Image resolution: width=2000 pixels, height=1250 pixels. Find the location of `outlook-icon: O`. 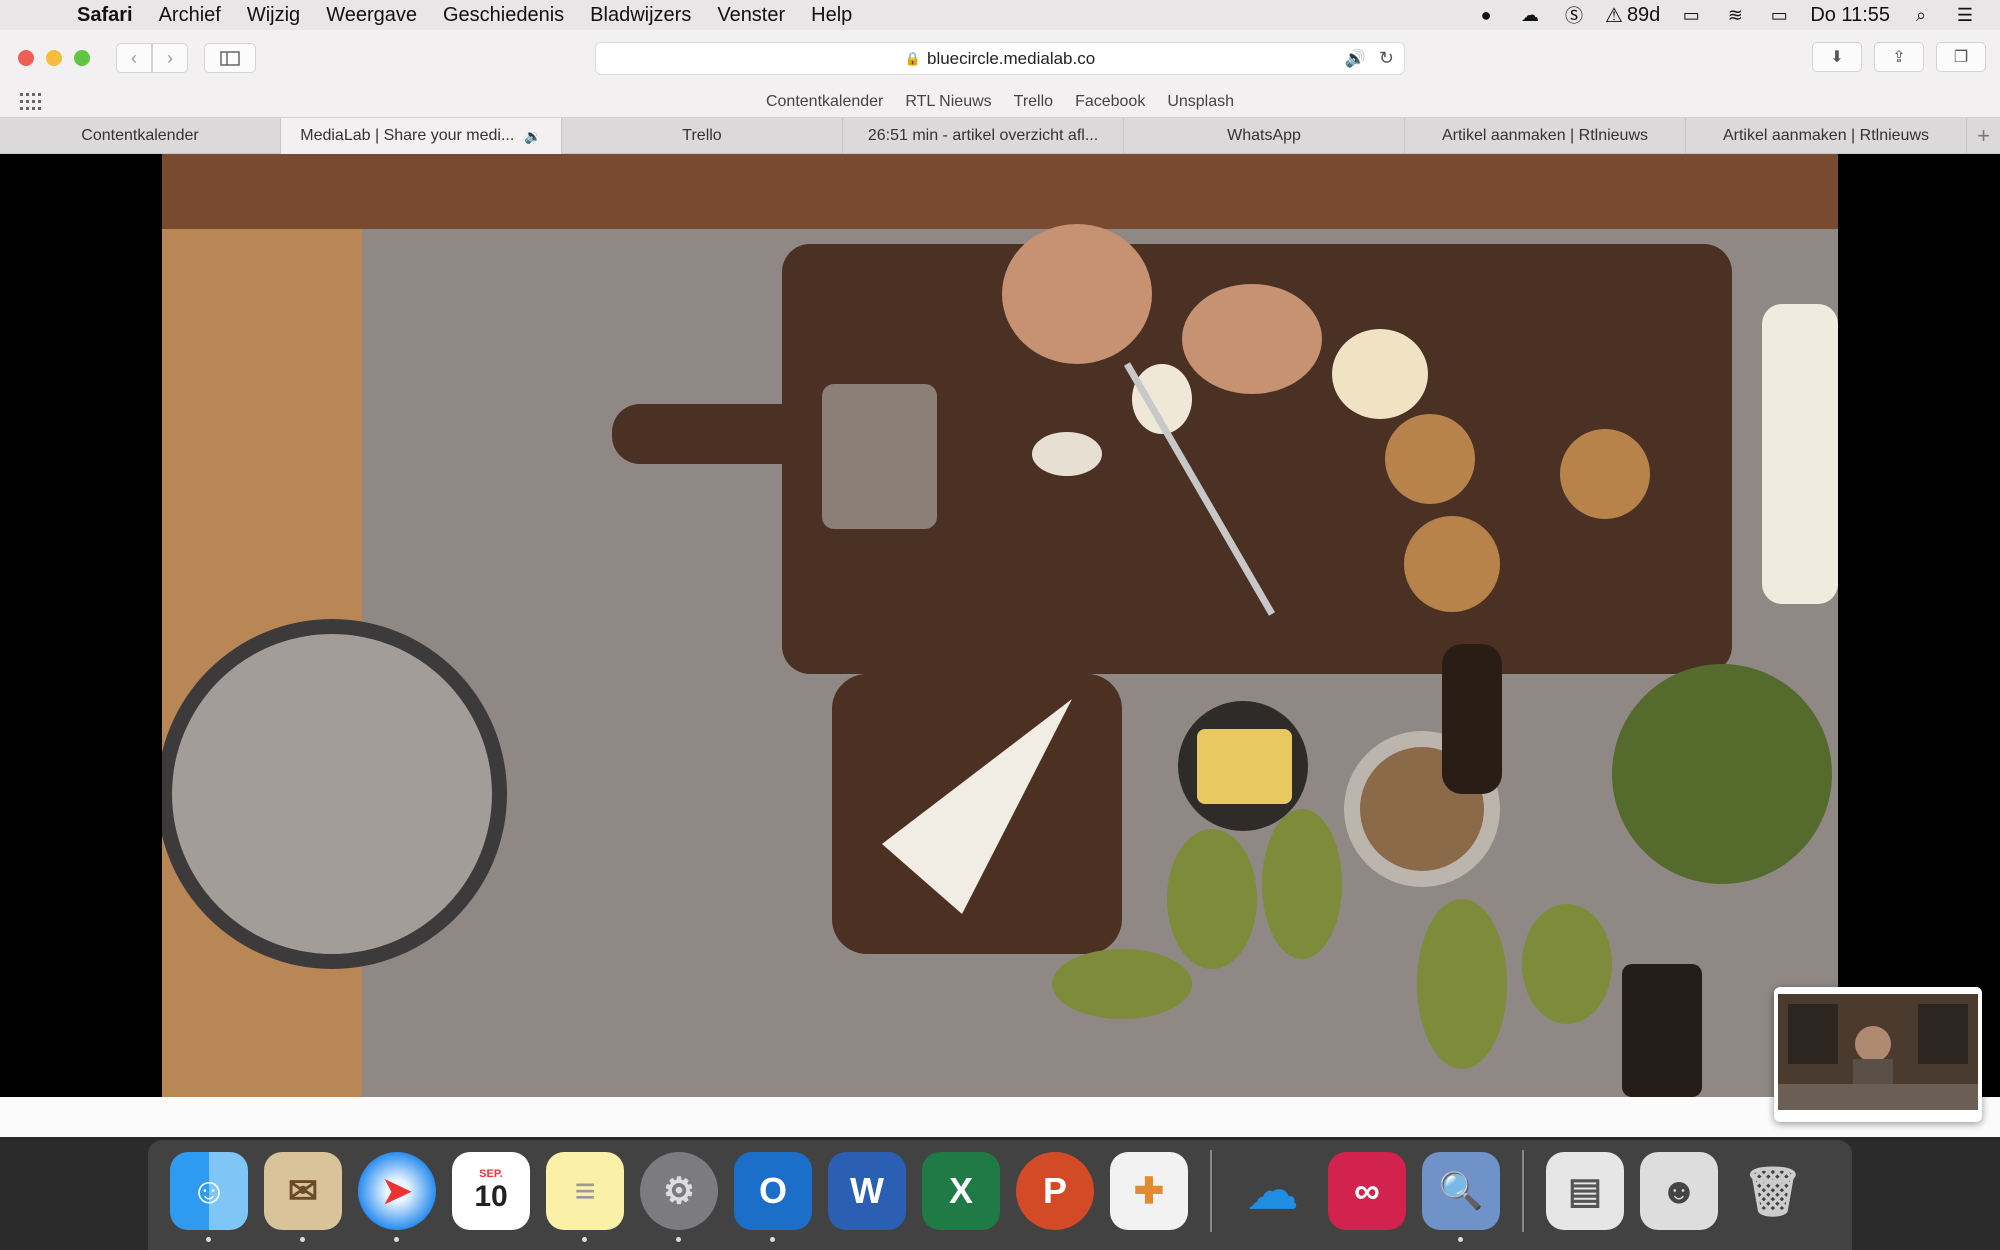

outlook-icon: O is located at coordinates (773, 1197).